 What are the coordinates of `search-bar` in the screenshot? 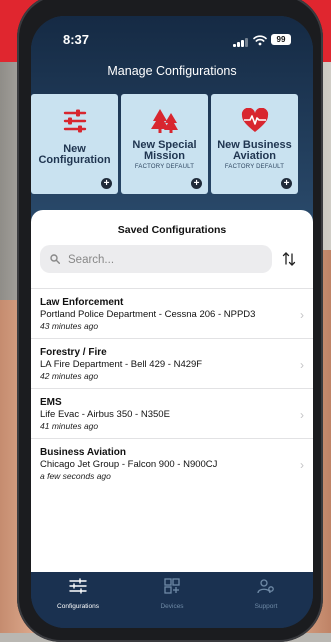 It's located at (156, 259).